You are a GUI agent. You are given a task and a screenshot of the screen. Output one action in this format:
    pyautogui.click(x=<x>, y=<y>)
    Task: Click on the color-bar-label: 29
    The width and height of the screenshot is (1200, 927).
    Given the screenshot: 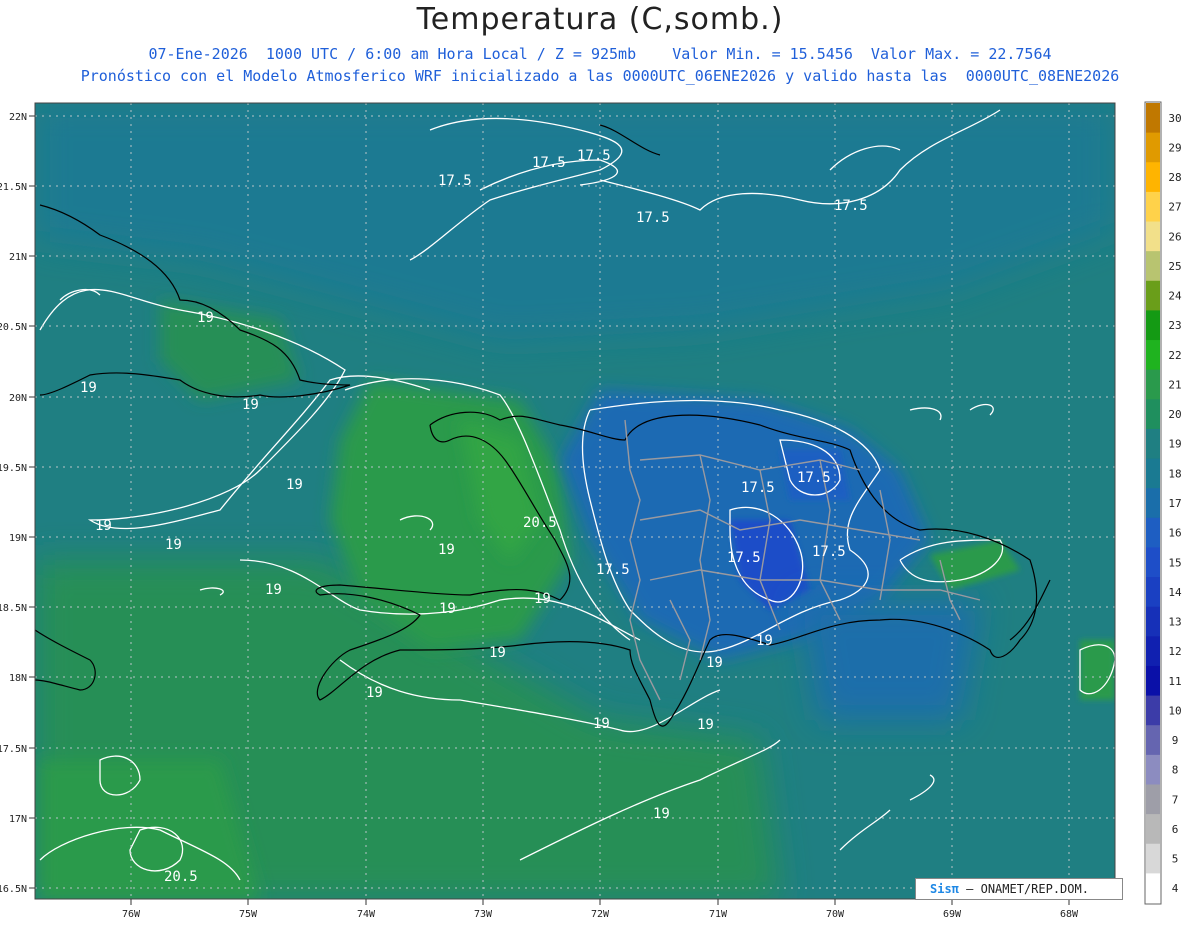 What is the action you would take?
    pyautogui.click(x=1174, y=147)
    